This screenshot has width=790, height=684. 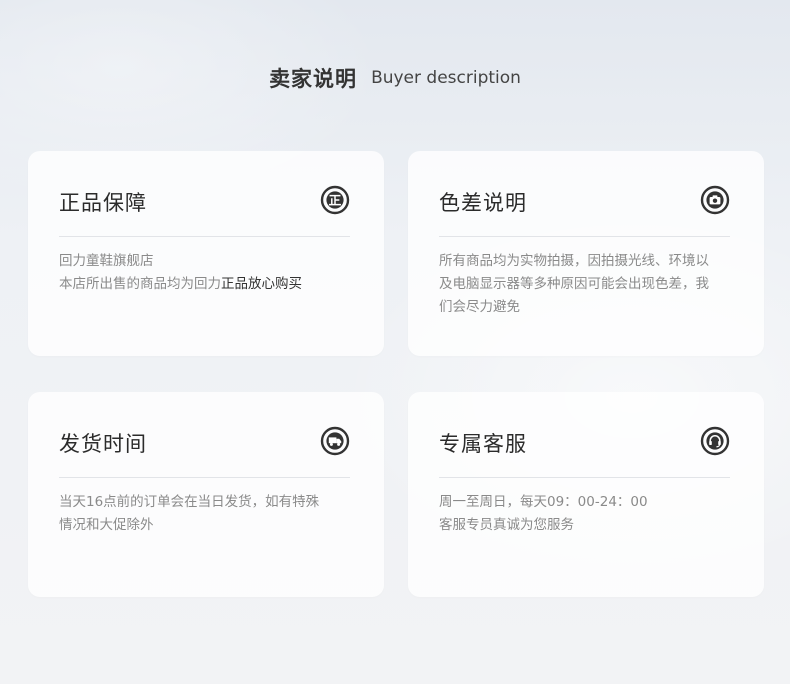 What do you see at coordinates (140, 284) in the screenshot?
I see `description-text: 本店所出售的商品均为回力` at bounding box center [140, 284].